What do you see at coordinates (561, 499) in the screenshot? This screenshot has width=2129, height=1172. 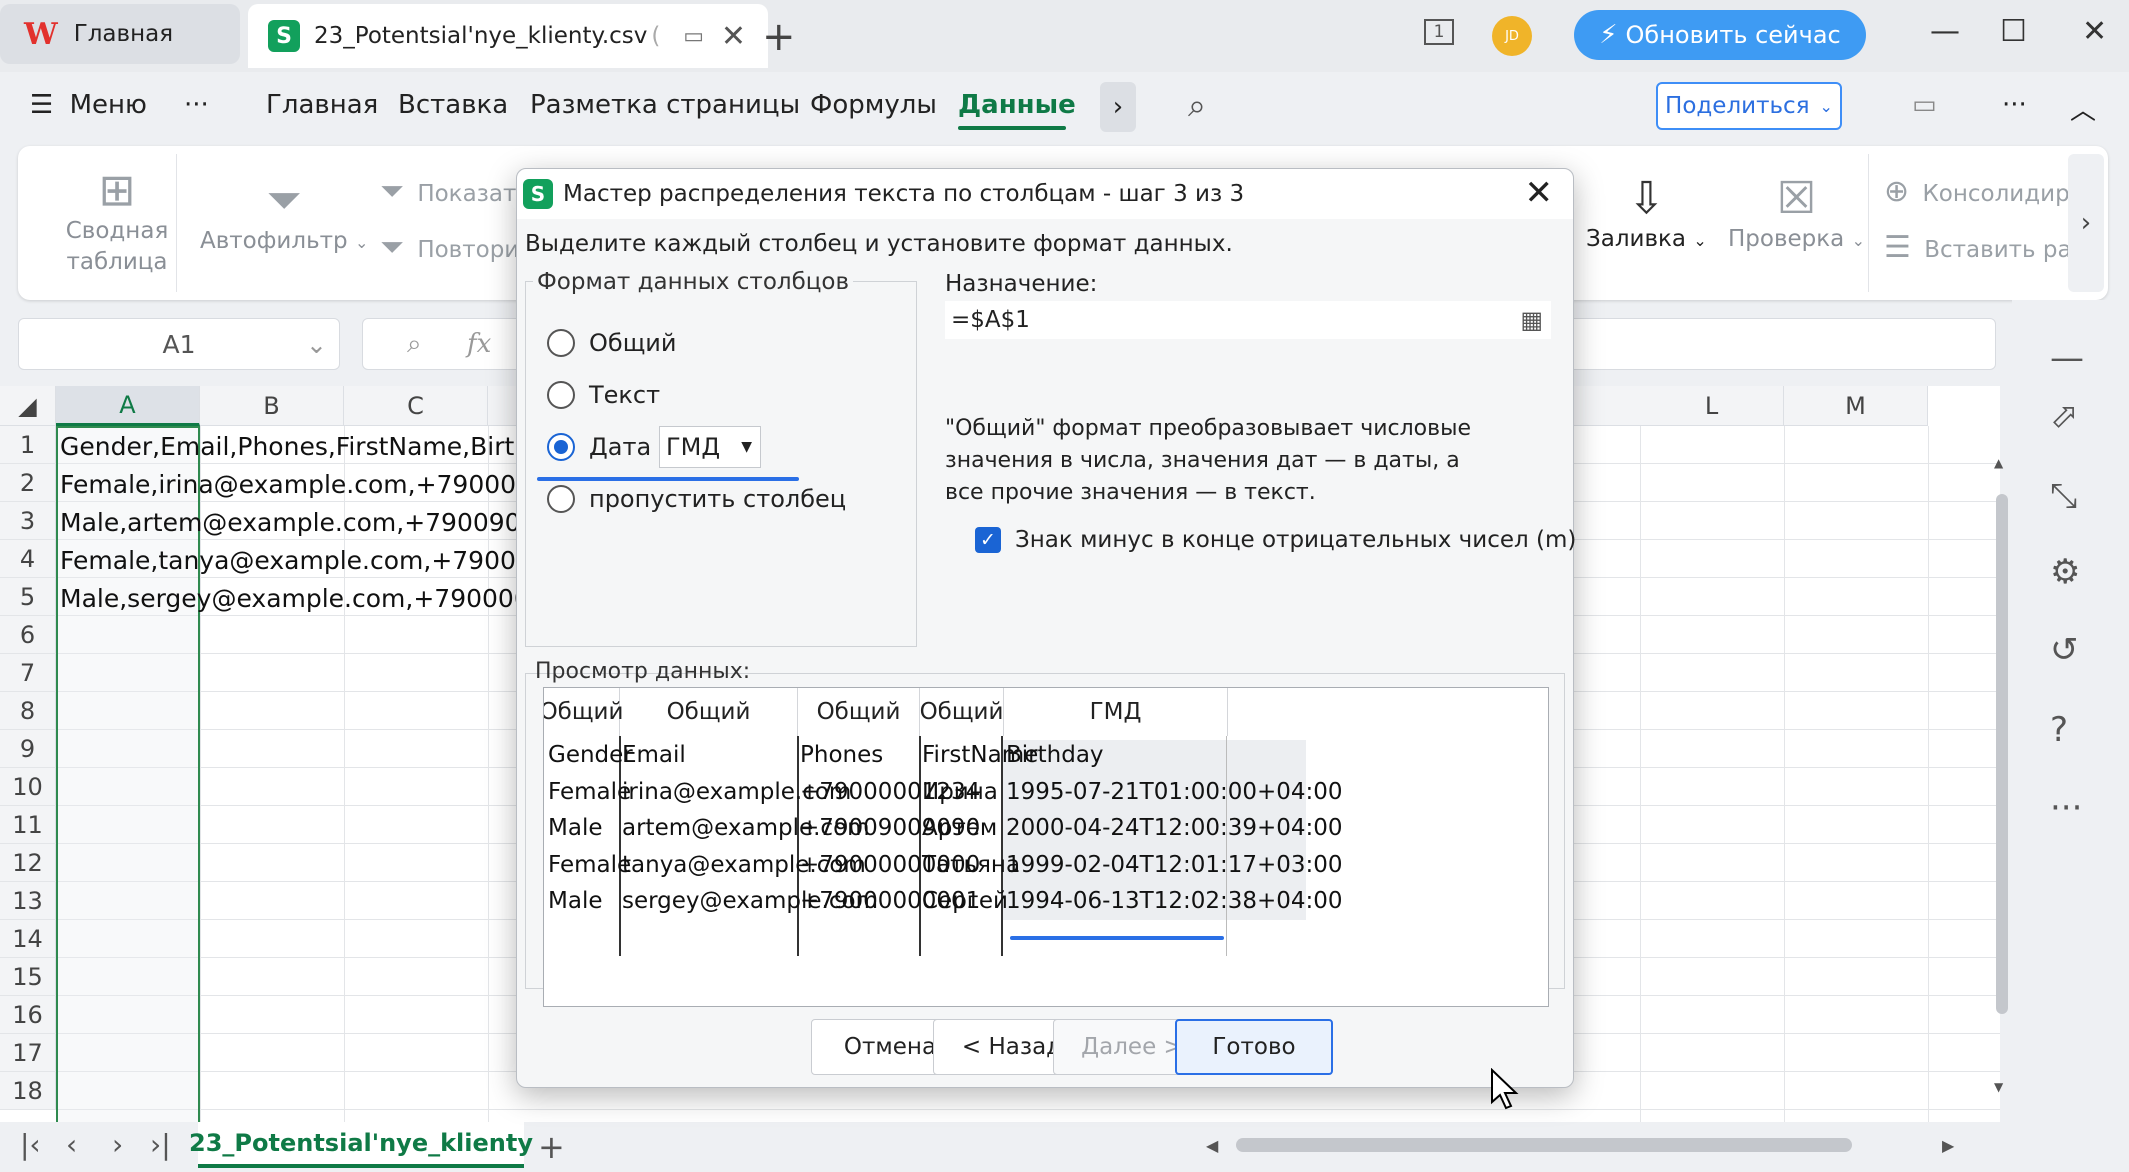 I see `radio-skip-circle` at bounding box center [561, 499].